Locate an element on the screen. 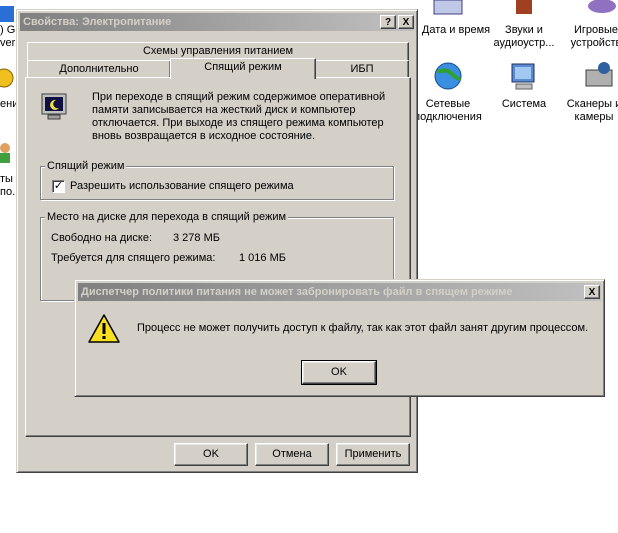 Image resolution: width=618 pixels, height=533 pixels. desktop-icon-label: Сетевые подключения is located at coordinates (448, 111).